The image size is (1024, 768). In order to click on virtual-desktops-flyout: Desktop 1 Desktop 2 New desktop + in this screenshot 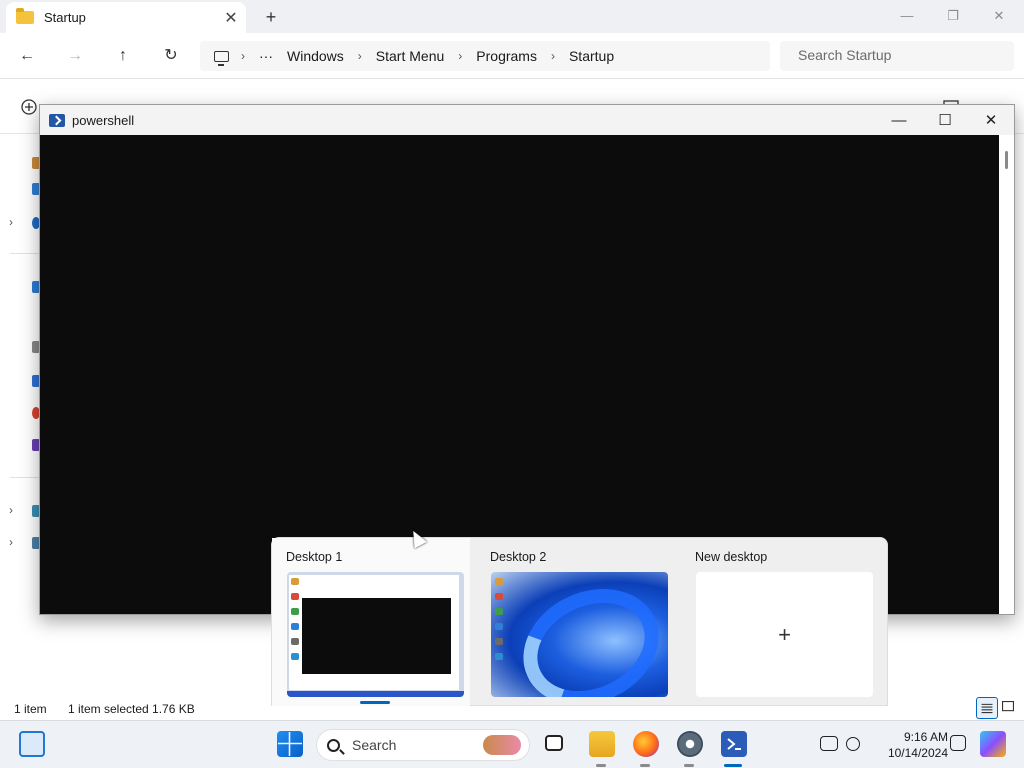, I will do `click(579, 621)`.